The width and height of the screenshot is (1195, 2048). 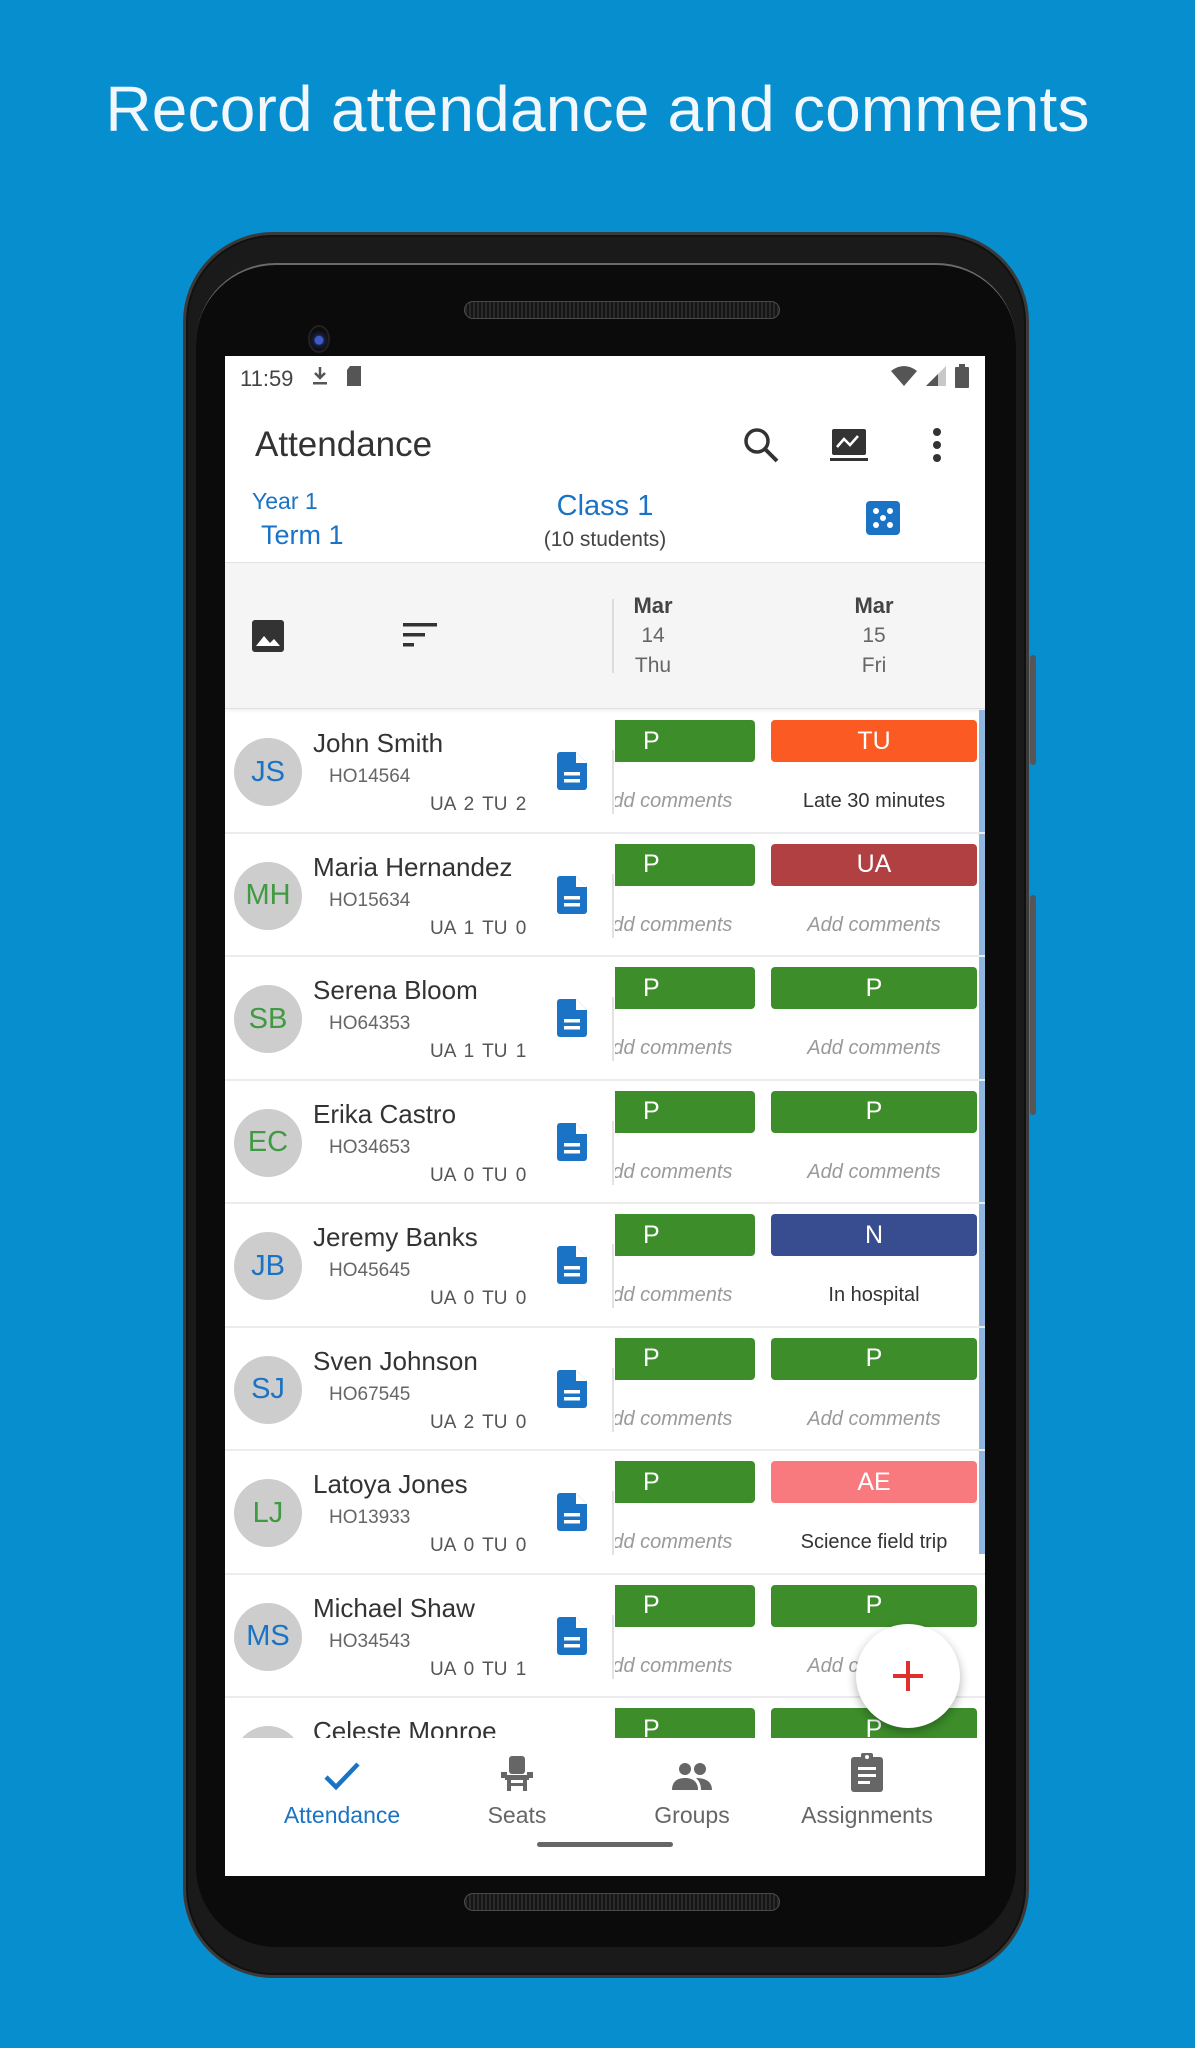 What do you see at coordinates (883, 520) in the screenshot?
I see `dice-icon` at bounding box center [883, 520].